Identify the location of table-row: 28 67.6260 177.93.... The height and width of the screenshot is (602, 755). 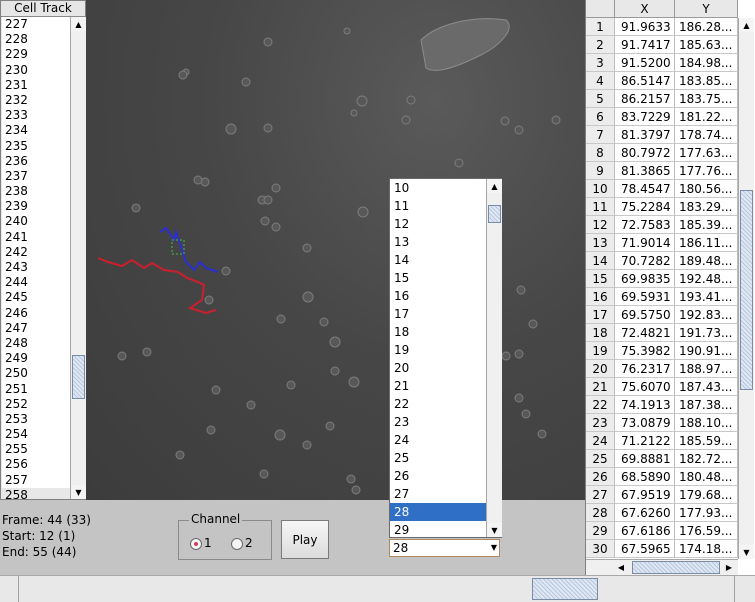
(662, 513).